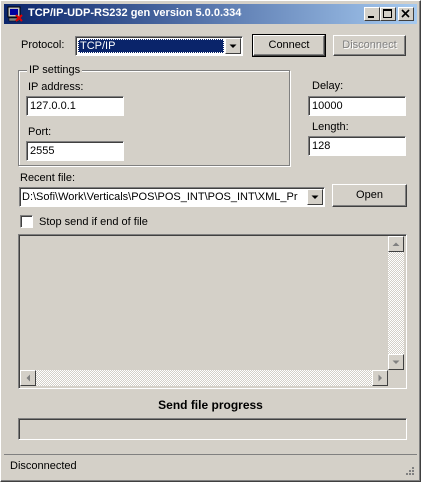  I want to click on ip-settings-label: IP settings, so click(55, 70).